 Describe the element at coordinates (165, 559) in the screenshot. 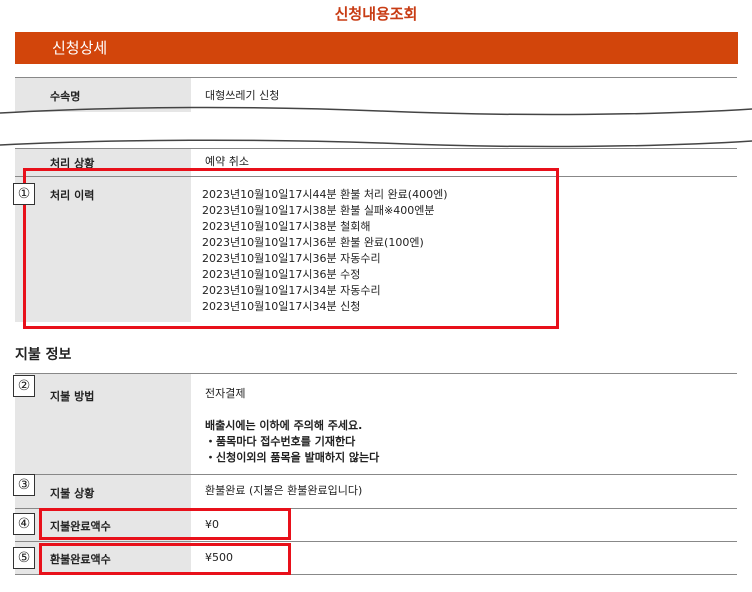

I see `highlight-refund-amount` at that location.